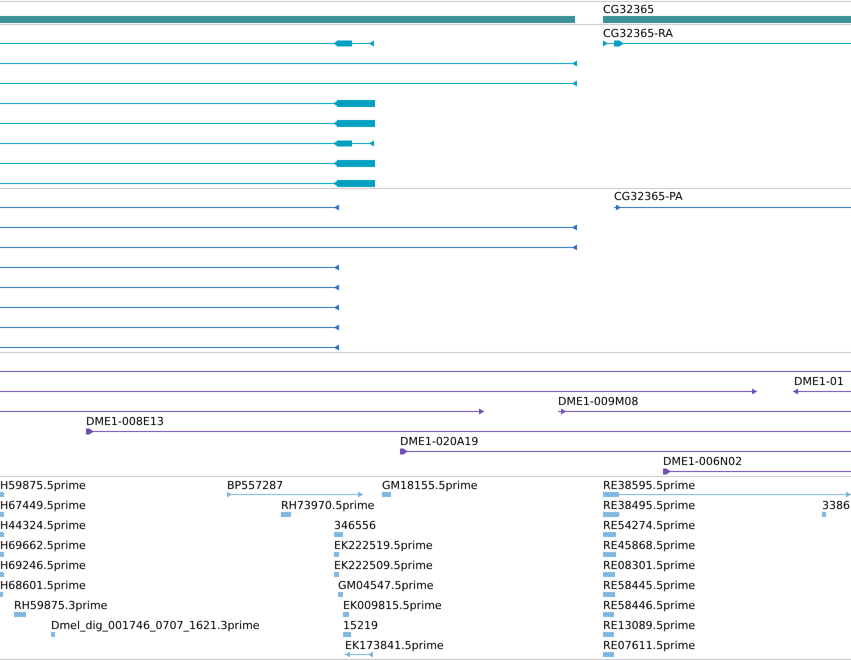 The height and width of the screenshot is (660, 851). What do you see at coordinates (125, 421) in the screenshot?
I see `feature-label: DME1-008E13` at bounding box center [125, 421].